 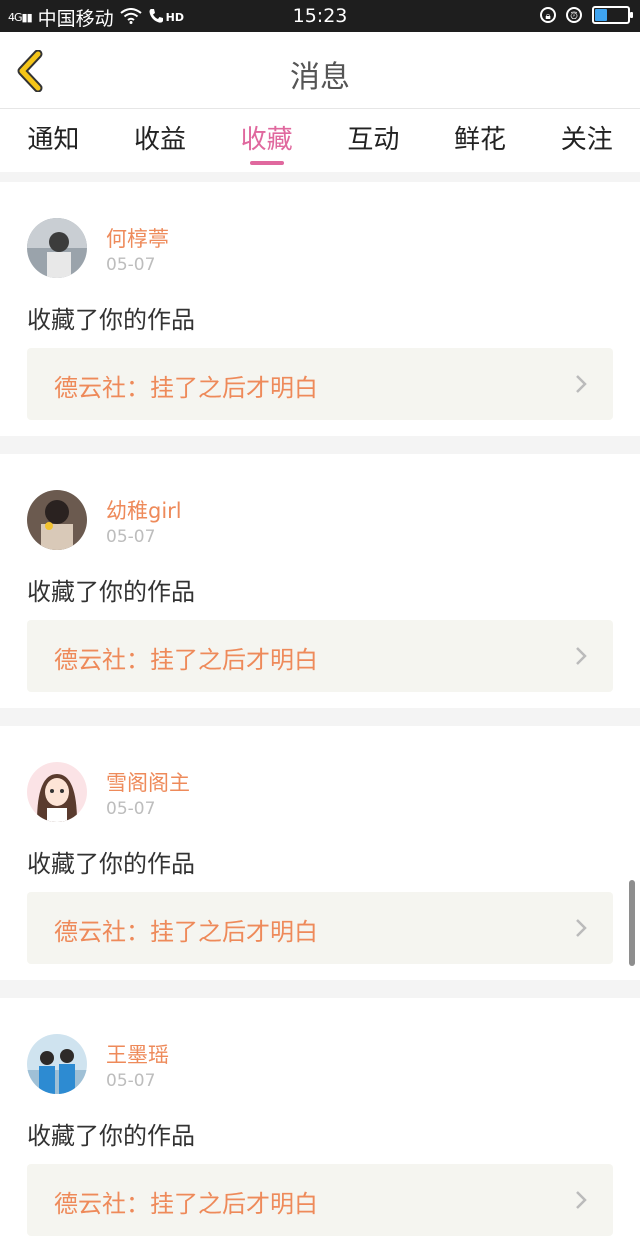 What do you see at coordinates (144, 510) in the screenshot?
I see `user-name: 幼稚girl` at bounding box center [144, 510].